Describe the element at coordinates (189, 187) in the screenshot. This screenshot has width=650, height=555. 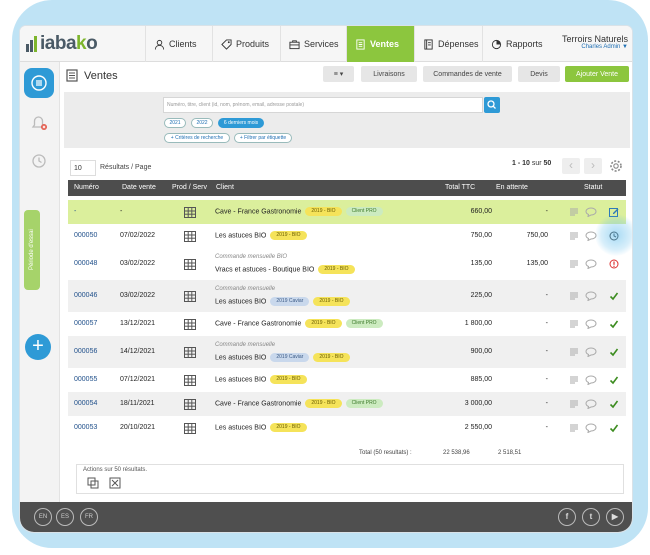
I see `col-prod: Prod / Serv` at that location.